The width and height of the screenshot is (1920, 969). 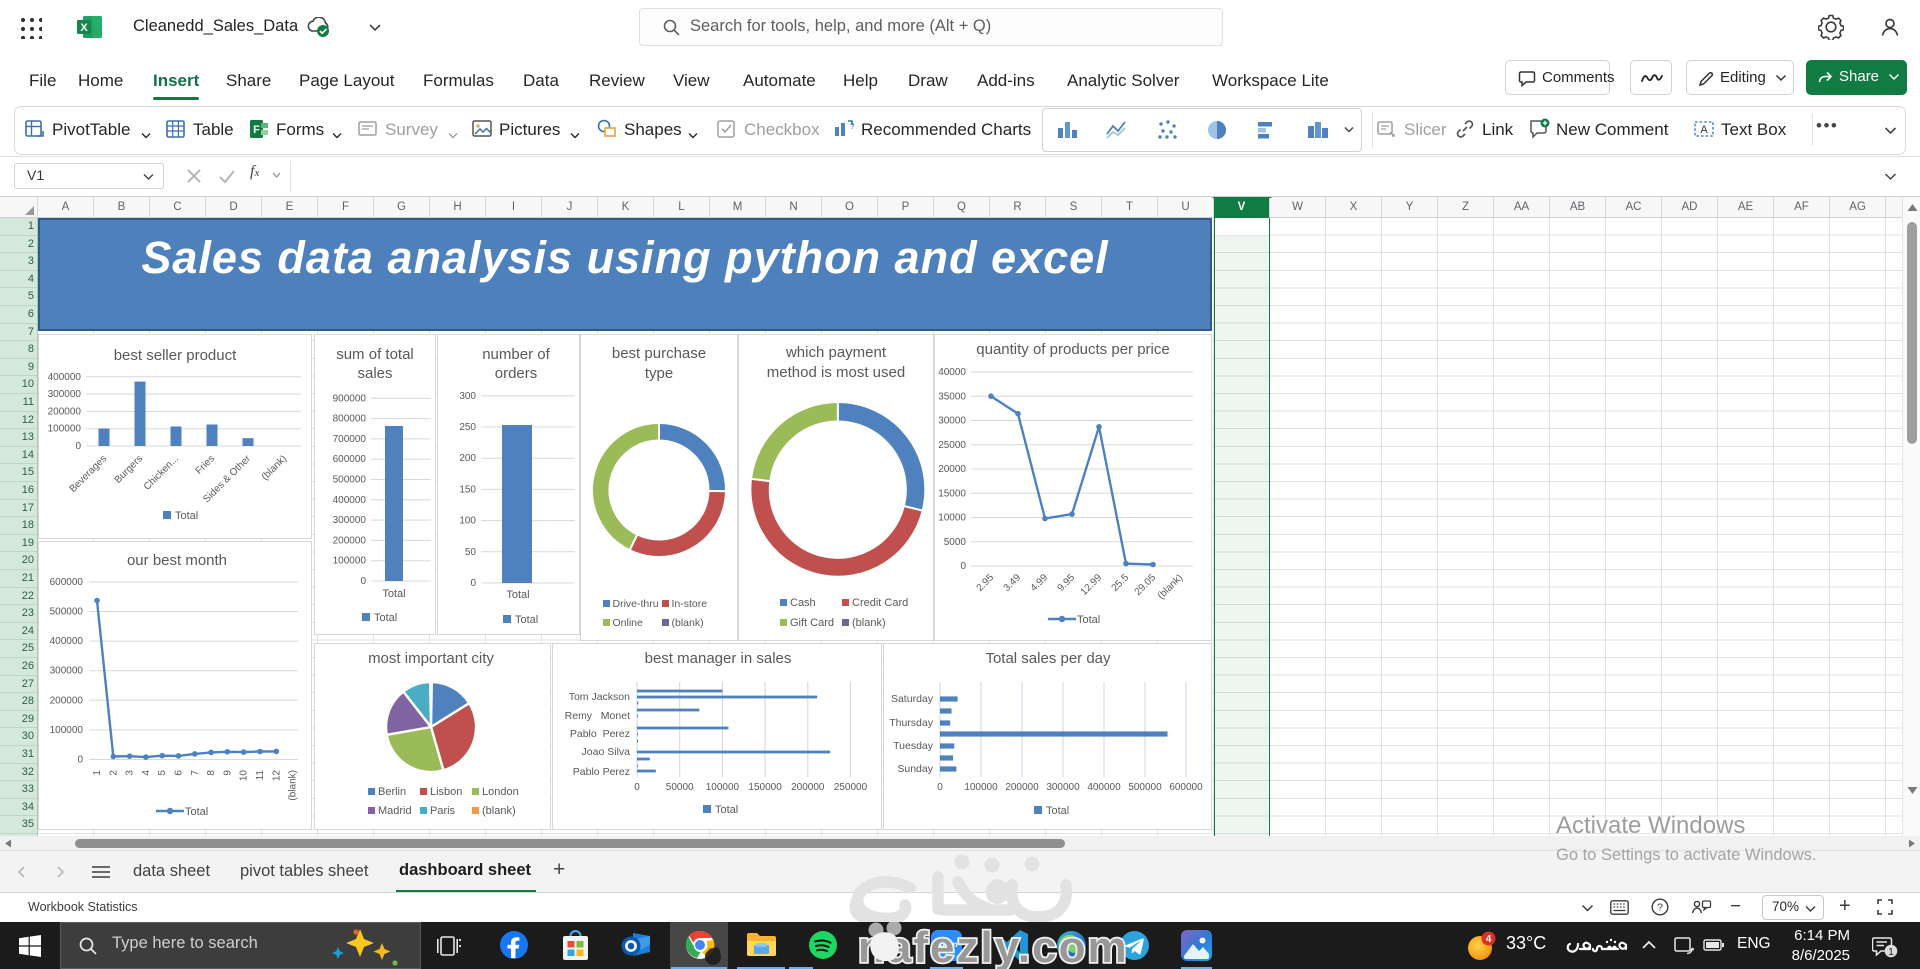 What do you see at coordinates (1704, 130) in the screenshot?
I see `svg-text: A` at bounding box center [1704, 130].